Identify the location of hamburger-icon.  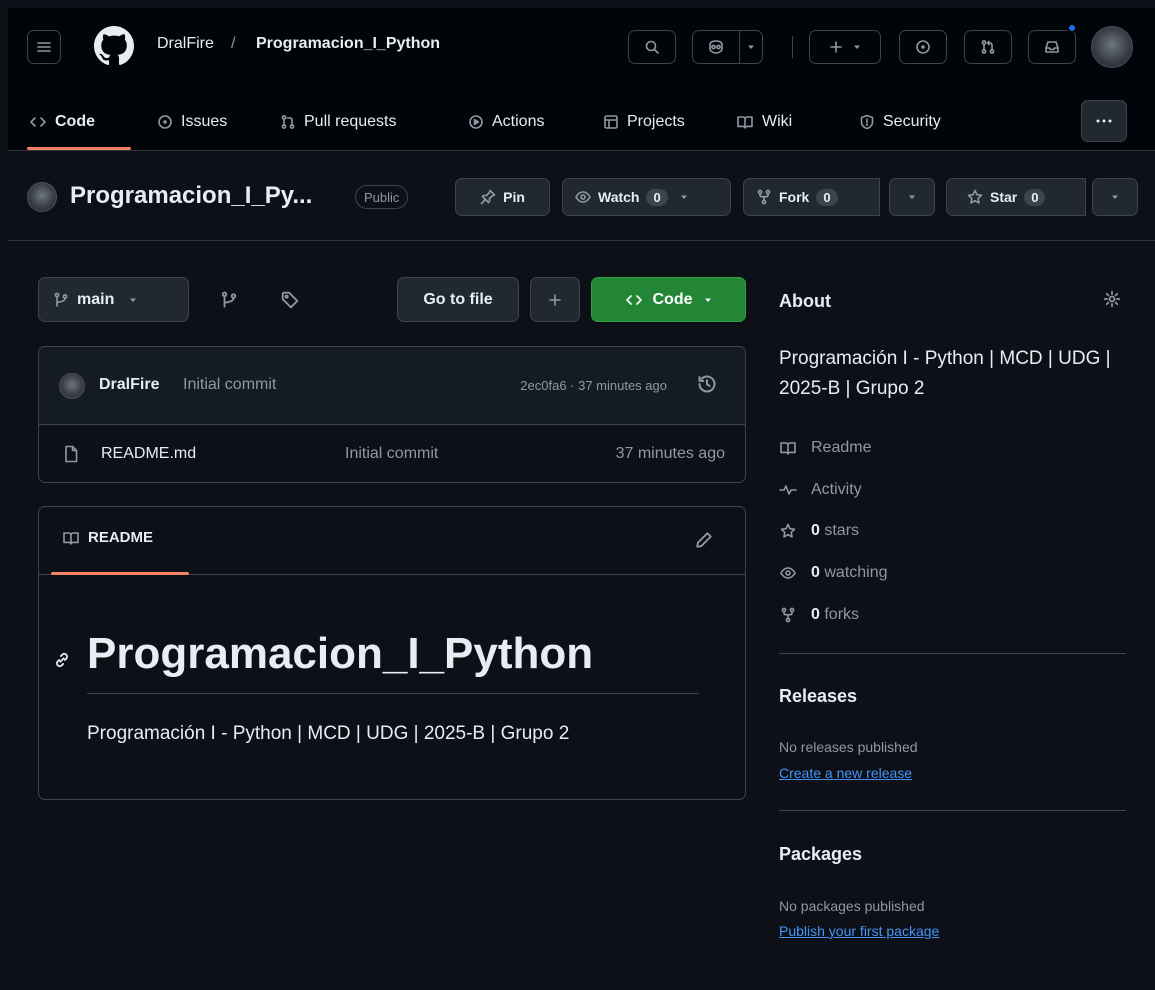
(44, 47).